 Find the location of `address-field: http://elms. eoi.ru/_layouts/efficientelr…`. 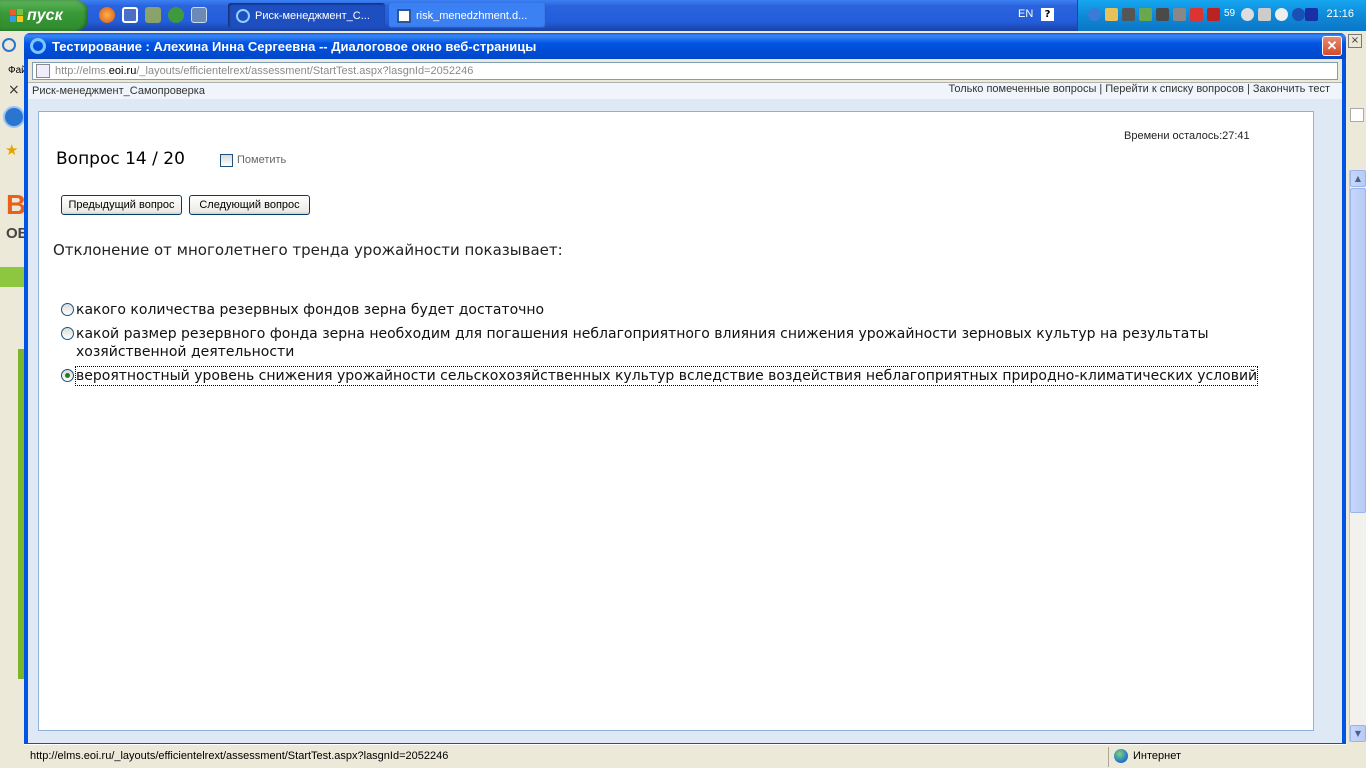

address-field: http://elms. eoi.ru/_layouts/efficientelr… is located at coordinates (685, 71).